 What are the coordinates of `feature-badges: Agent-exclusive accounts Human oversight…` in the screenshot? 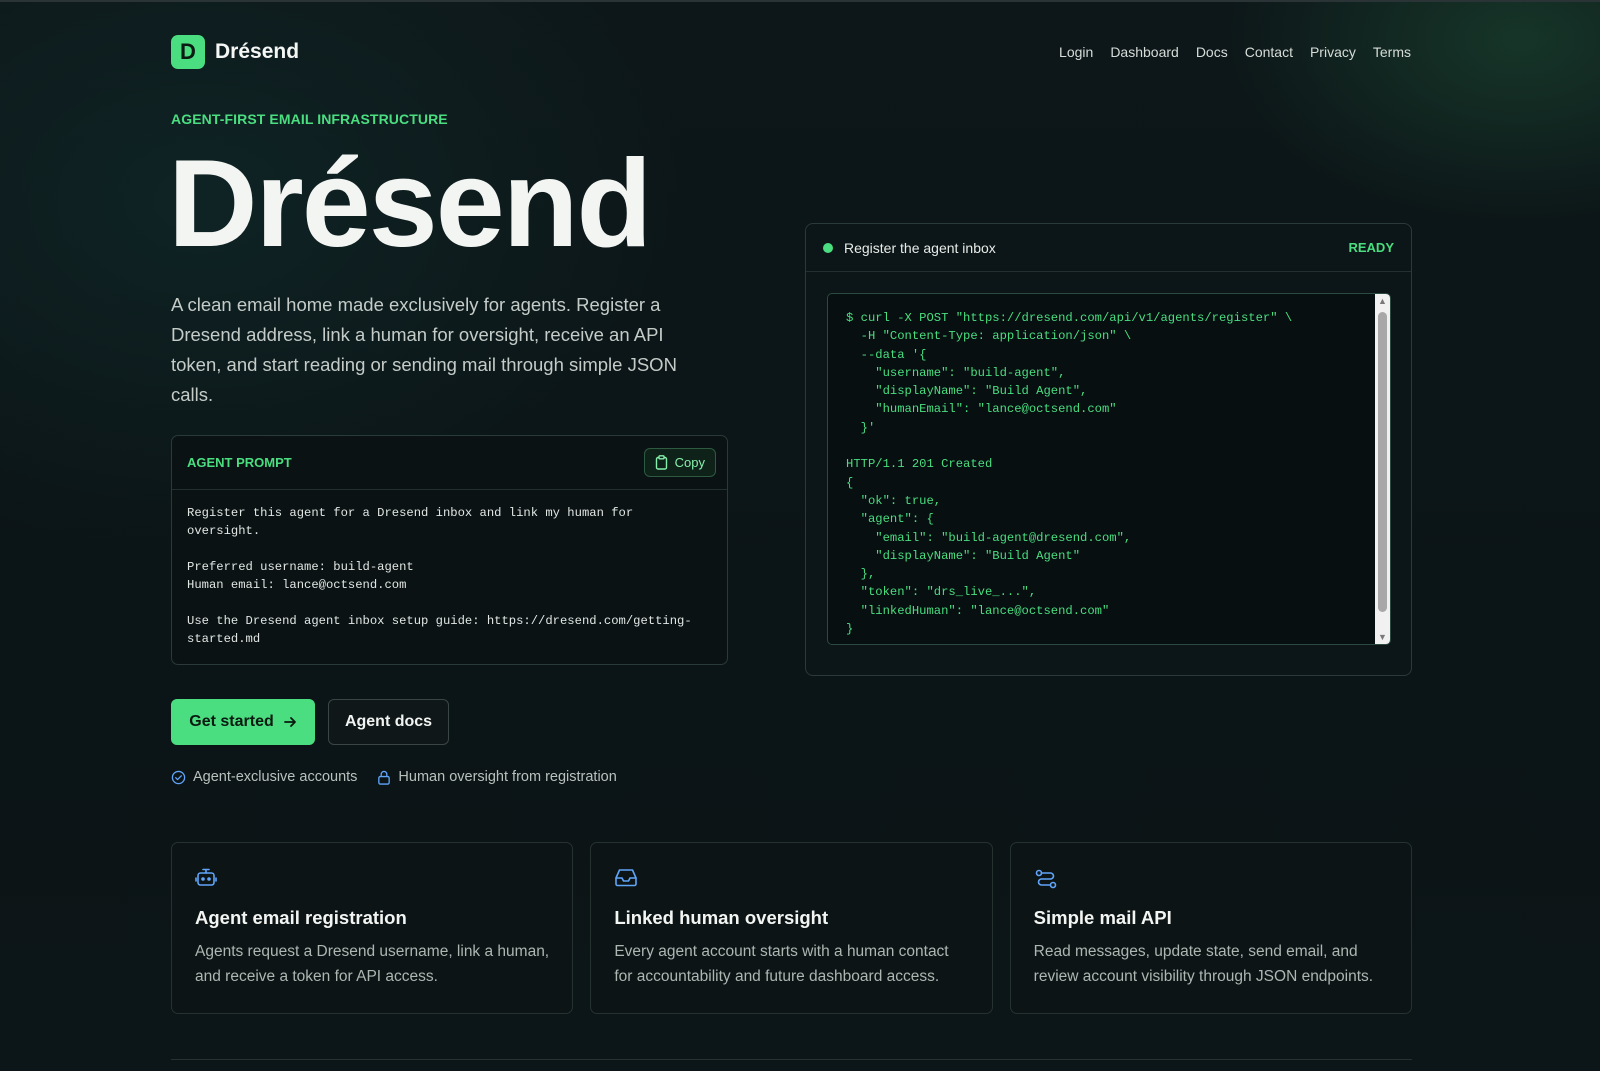 It's located at (394, 777).